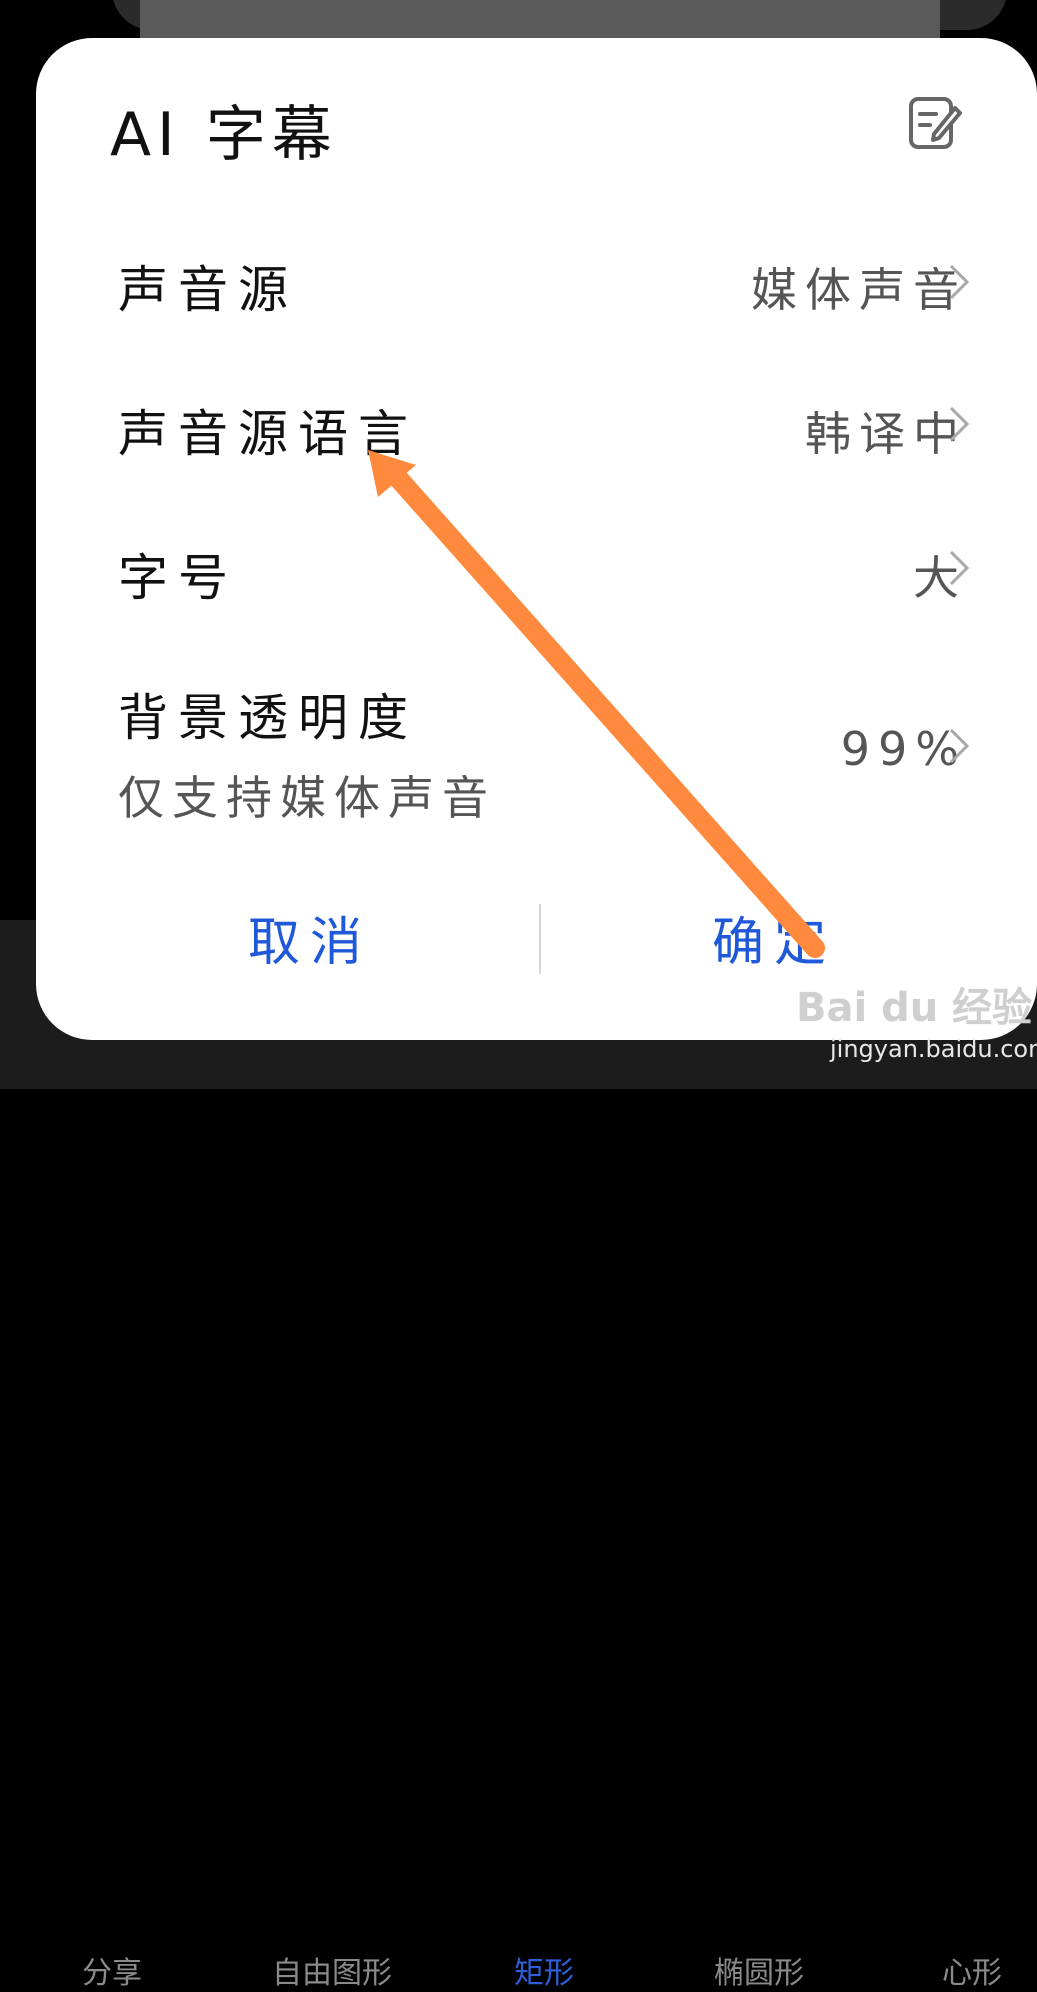 Image resolution: width=1037 pixels, height=1992 pixels. I want to click on row-label: 声音源语言, so click(268, 434).